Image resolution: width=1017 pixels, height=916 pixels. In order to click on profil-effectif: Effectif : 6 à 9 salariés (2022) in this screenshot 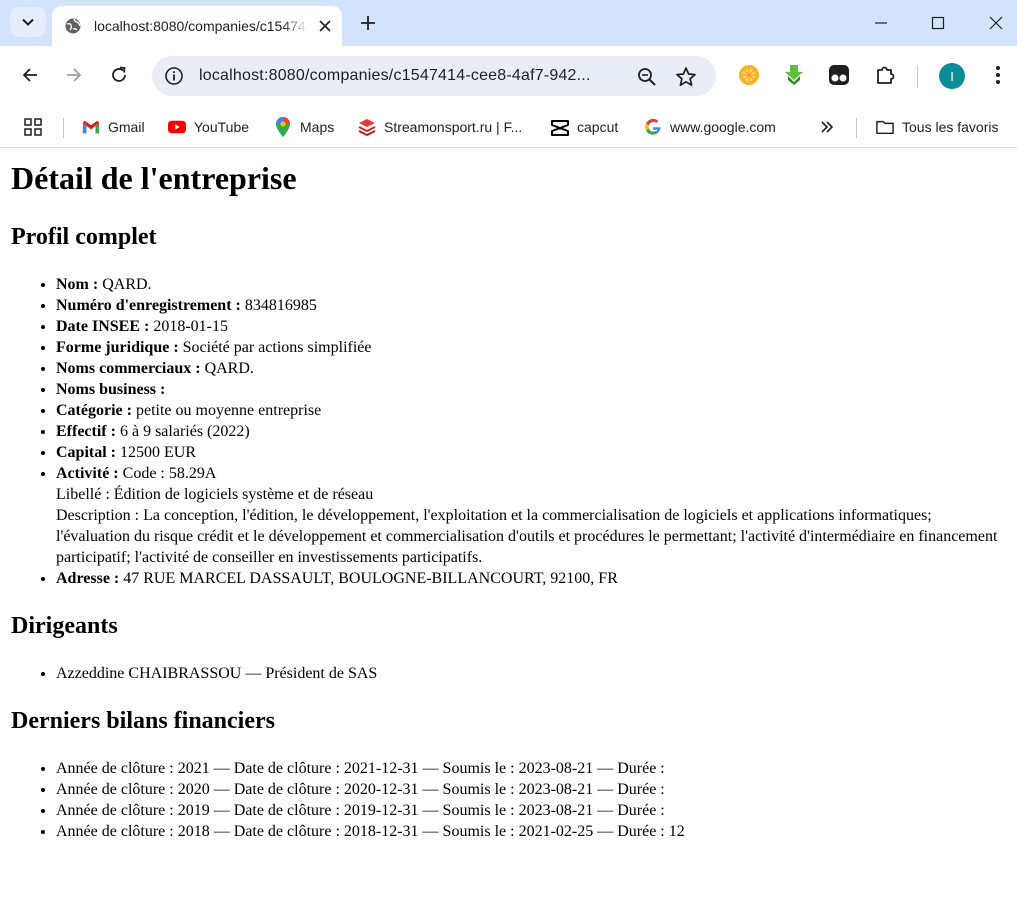, I will do `click(531, 431)`.